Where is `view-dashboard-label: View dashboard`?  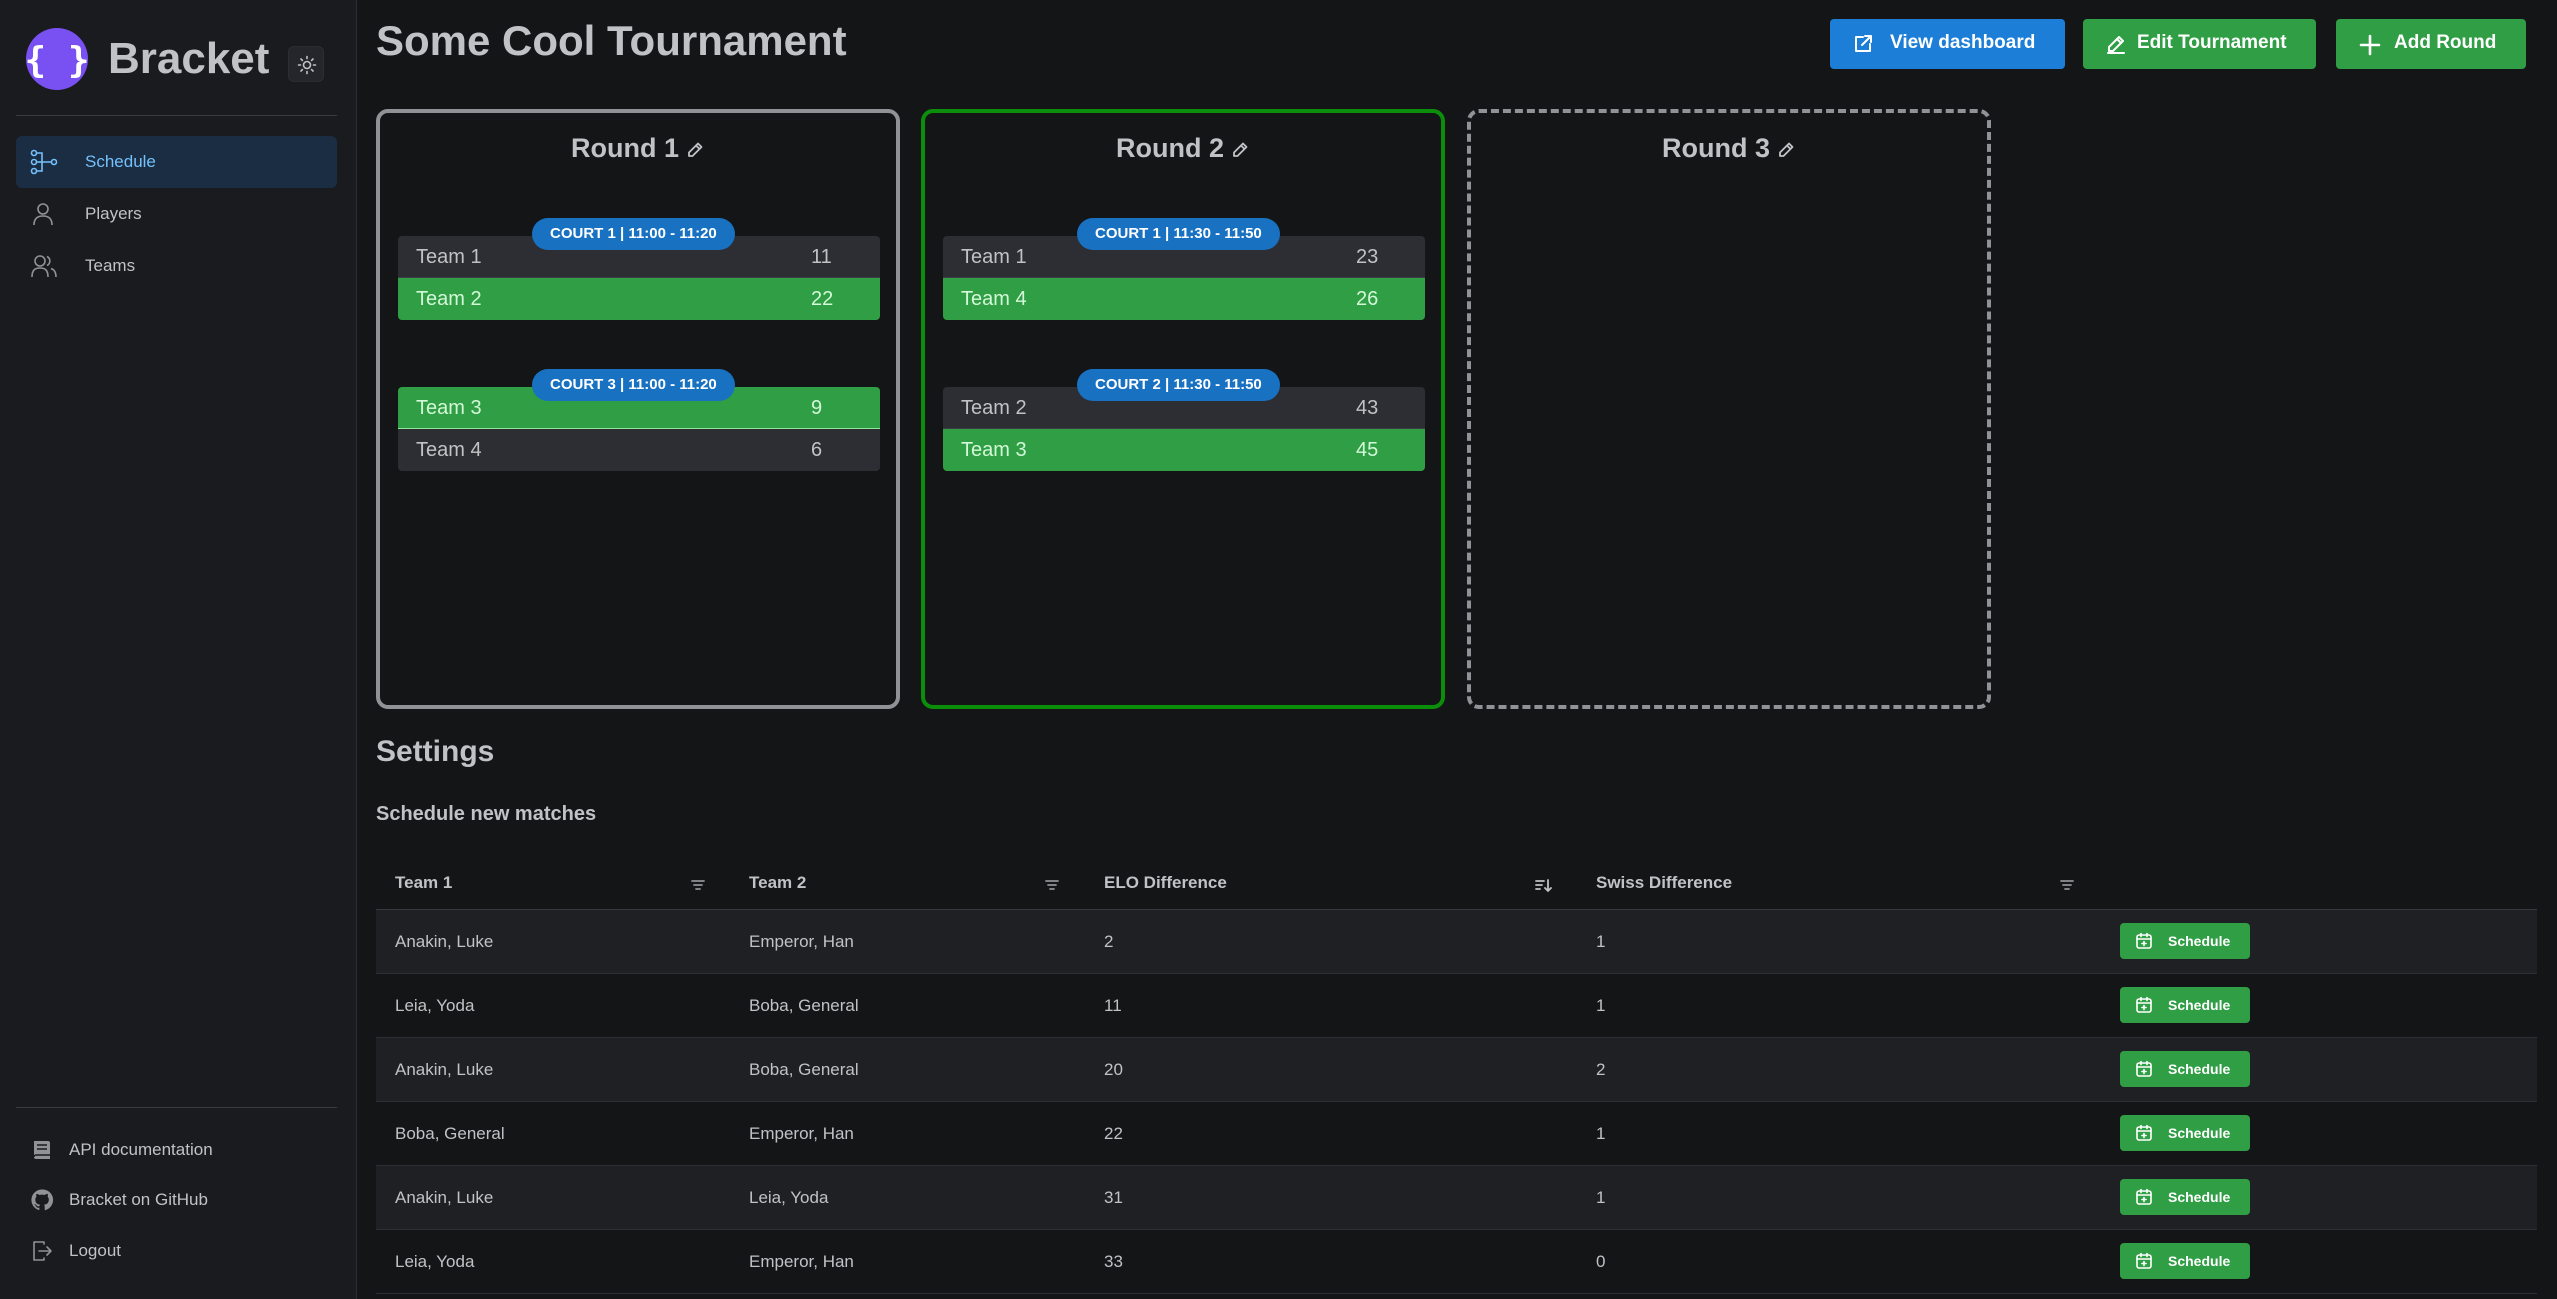
view-dashboard-label: View dashboard is located at coordinates (1963, 42).